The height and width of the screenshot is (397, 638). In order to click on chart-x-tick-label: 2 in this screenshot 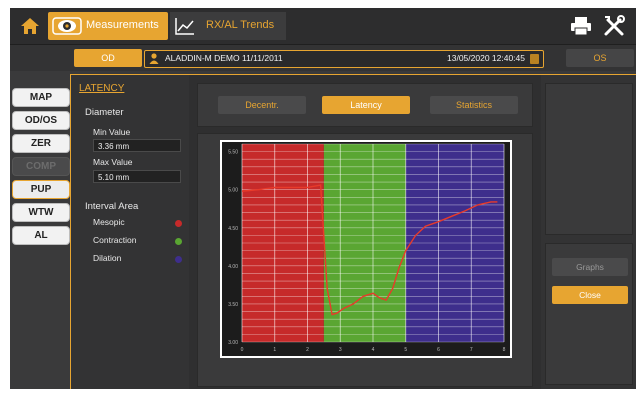, I will do `click(307, 350)`.